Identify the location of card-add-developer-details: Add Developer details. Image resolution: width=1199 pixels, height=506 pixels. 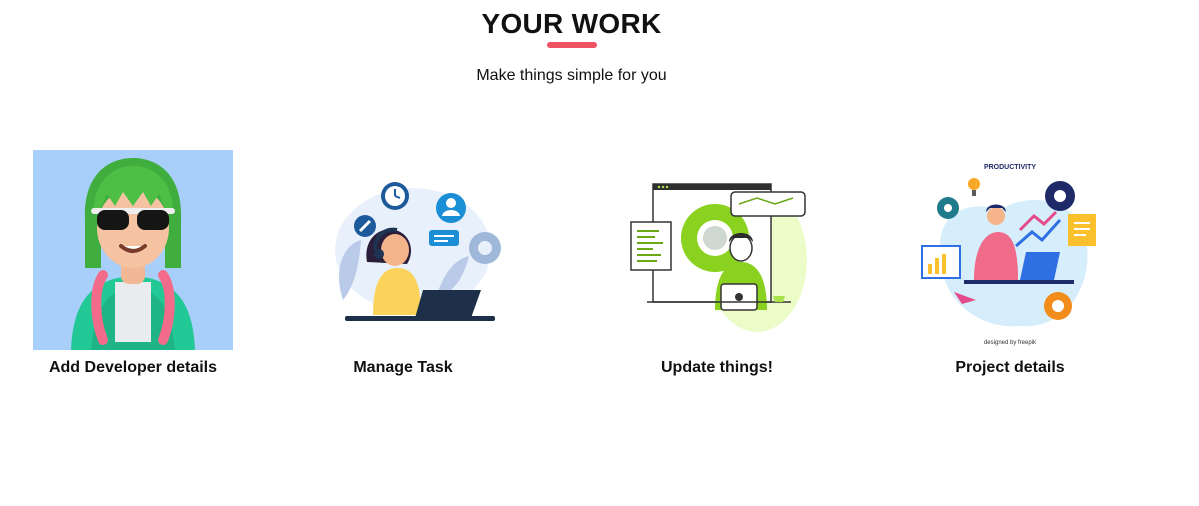
(133, 263).